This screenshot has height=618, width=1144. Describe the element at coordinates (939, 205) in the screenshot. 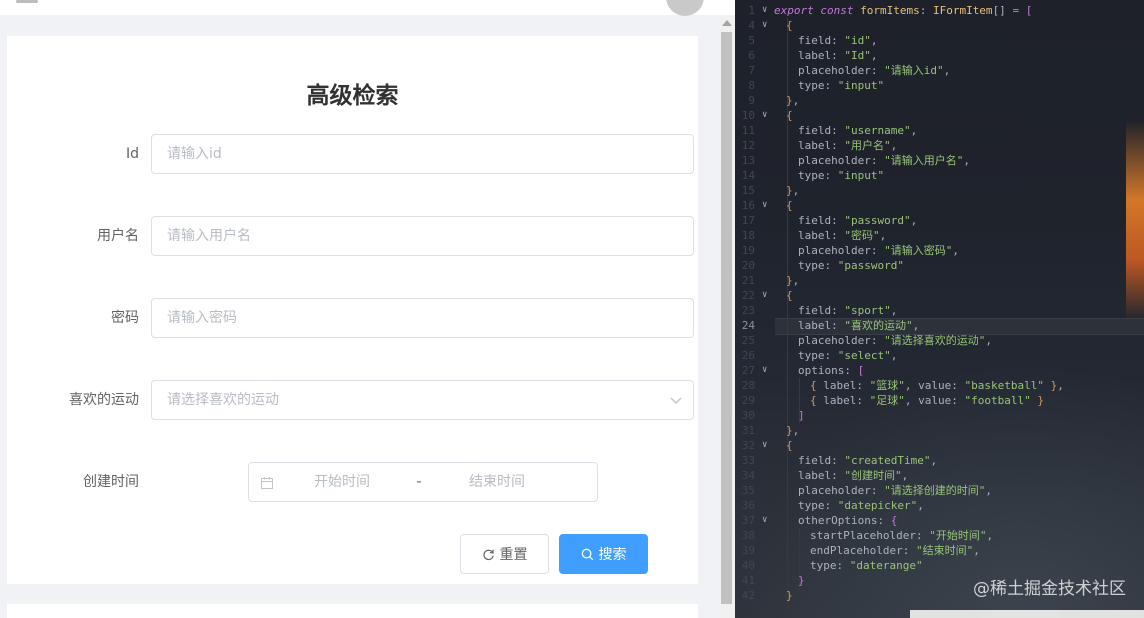

I see `code-line: 16 ∨ {` at that location.